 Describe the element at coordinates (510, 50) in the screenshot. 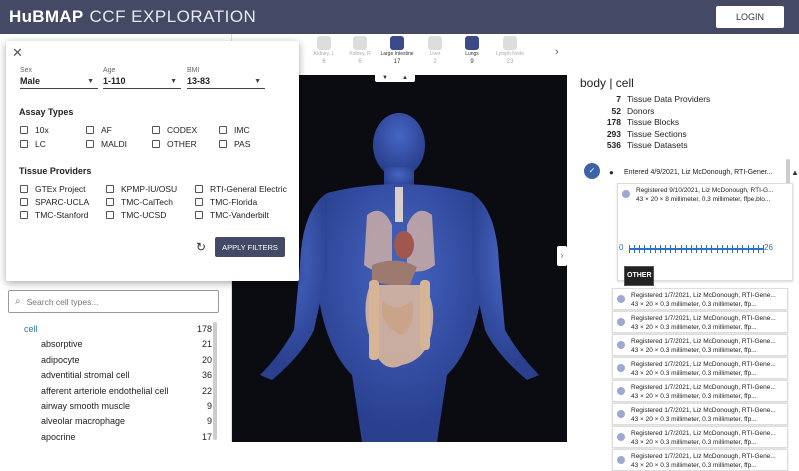

I see `organ-item: Lymph Node 23` at that location.